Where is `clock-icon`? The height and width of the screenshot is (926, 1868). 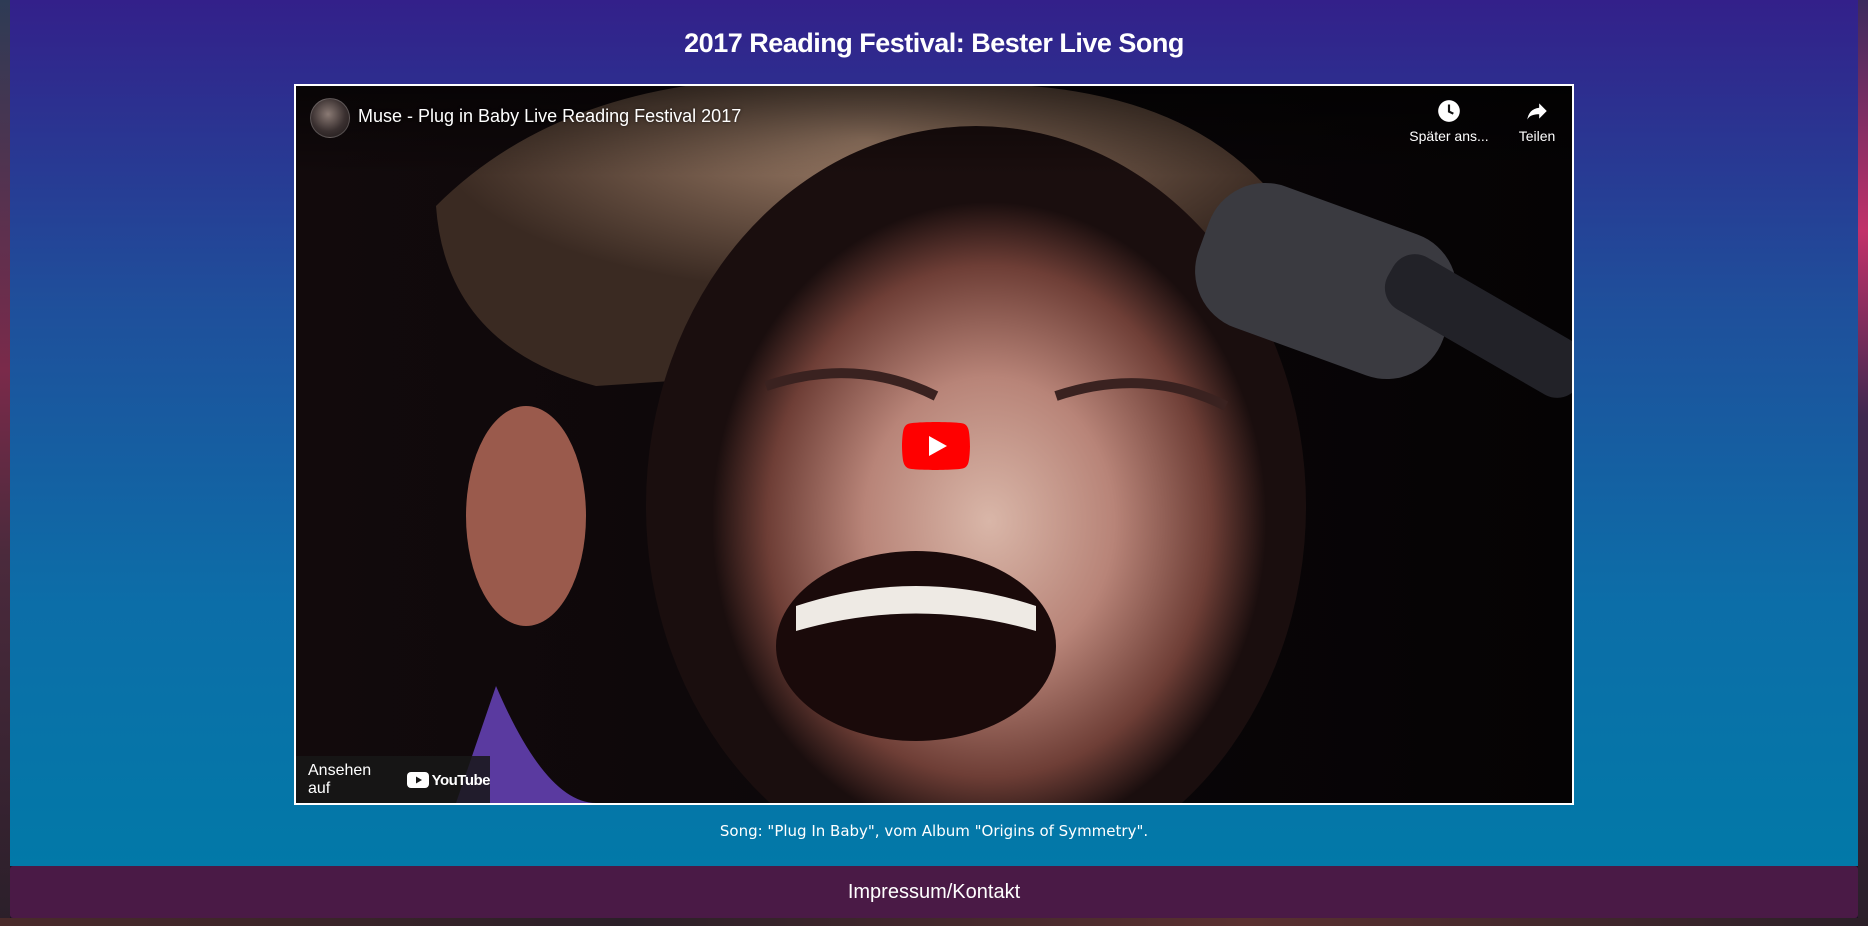 clock-icon is located at coordinates (1449, 111).